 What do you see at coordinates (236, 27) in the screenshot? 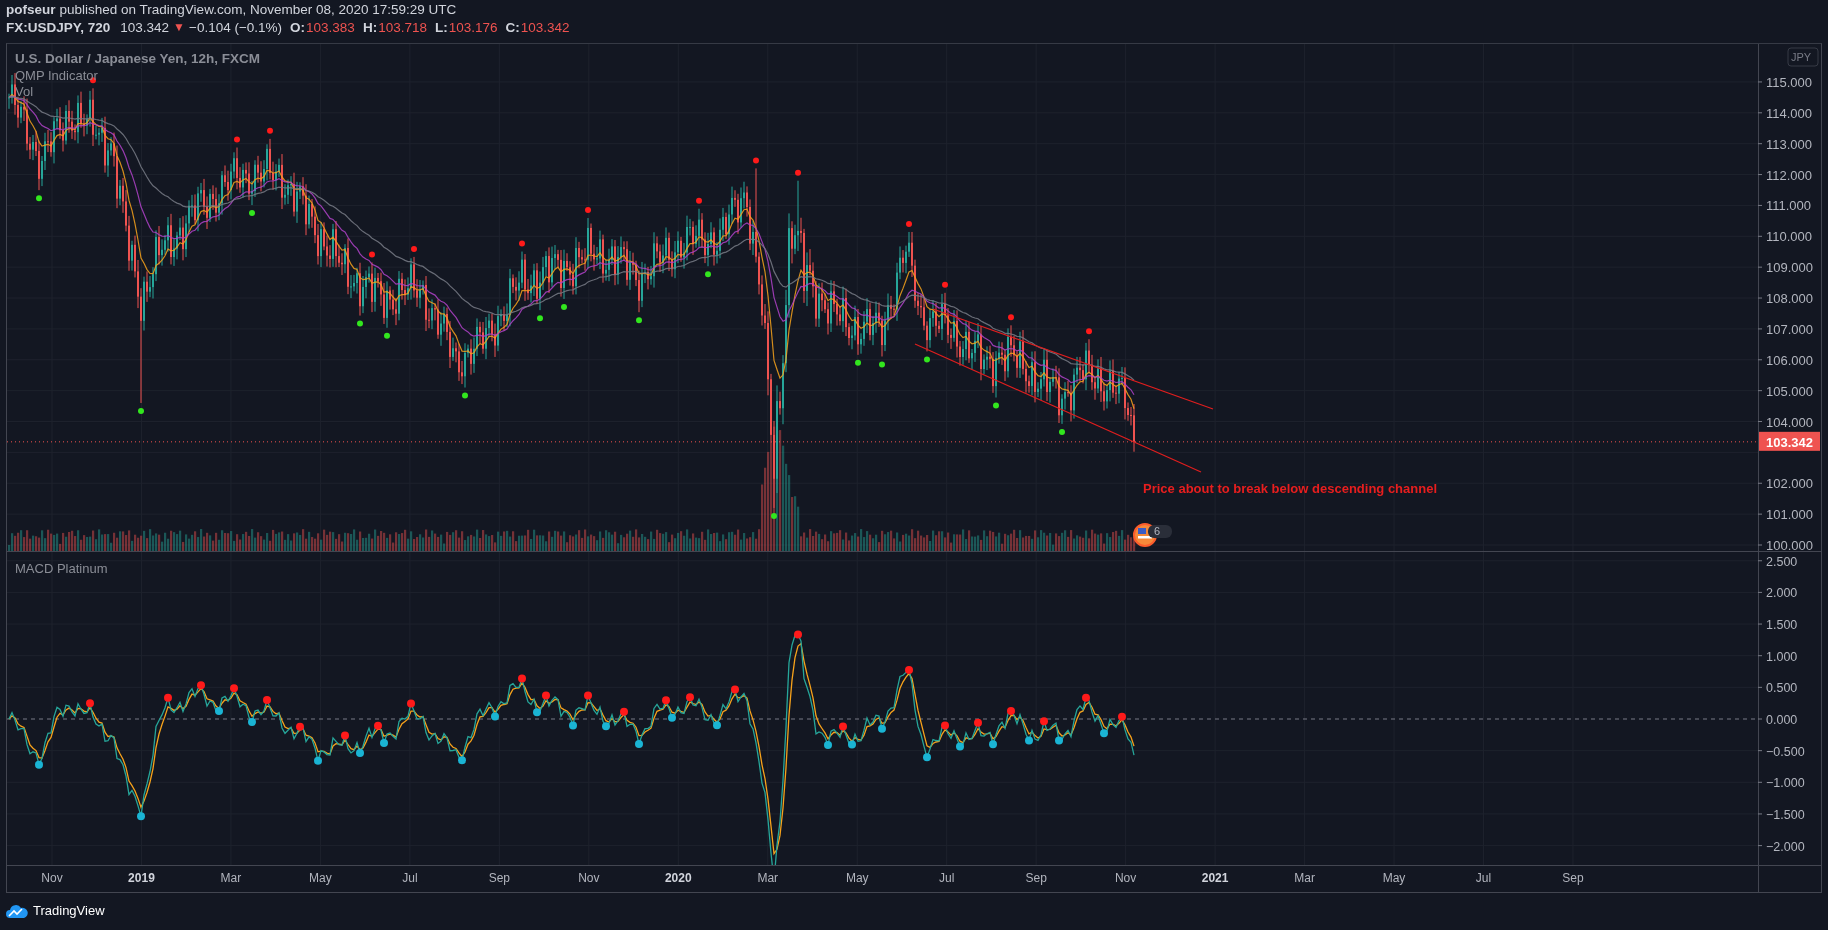
I see `price-change: −0.104 (−0.1%)` at bounding box center [236, 27].